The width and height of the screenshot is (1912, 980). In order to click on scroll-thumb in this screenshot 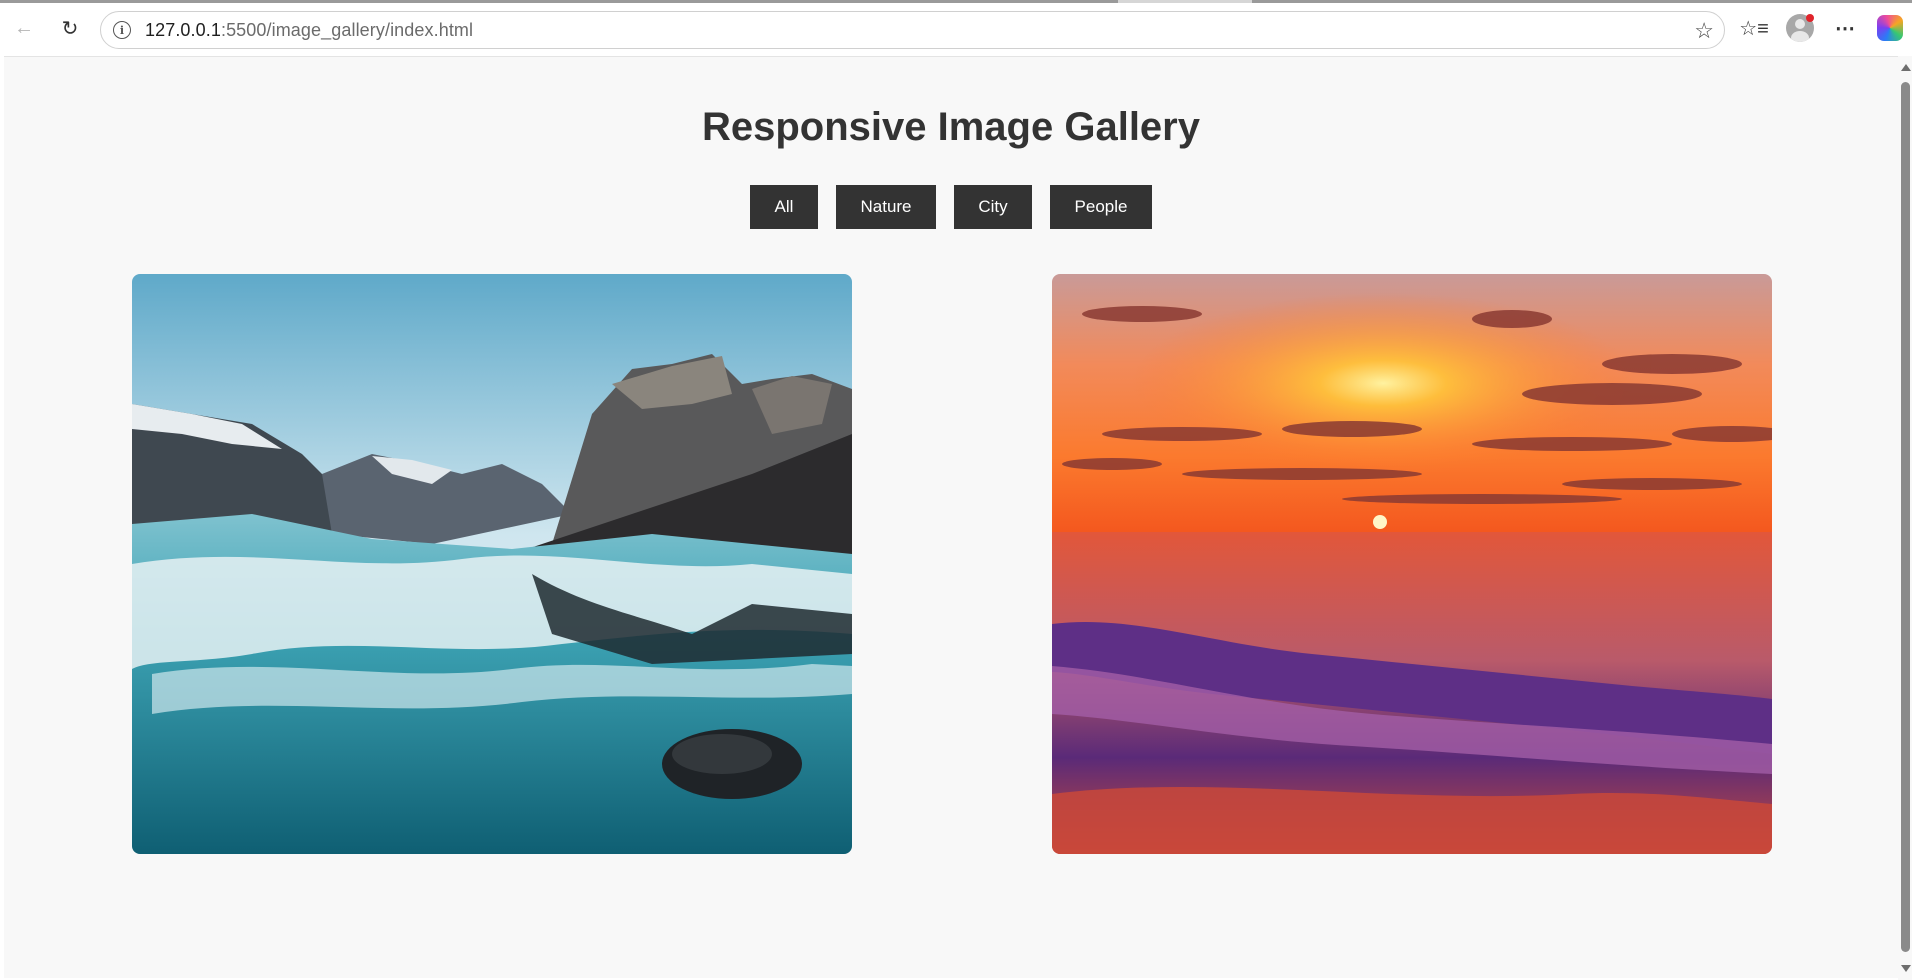, I will do `click(1905, 517)`.